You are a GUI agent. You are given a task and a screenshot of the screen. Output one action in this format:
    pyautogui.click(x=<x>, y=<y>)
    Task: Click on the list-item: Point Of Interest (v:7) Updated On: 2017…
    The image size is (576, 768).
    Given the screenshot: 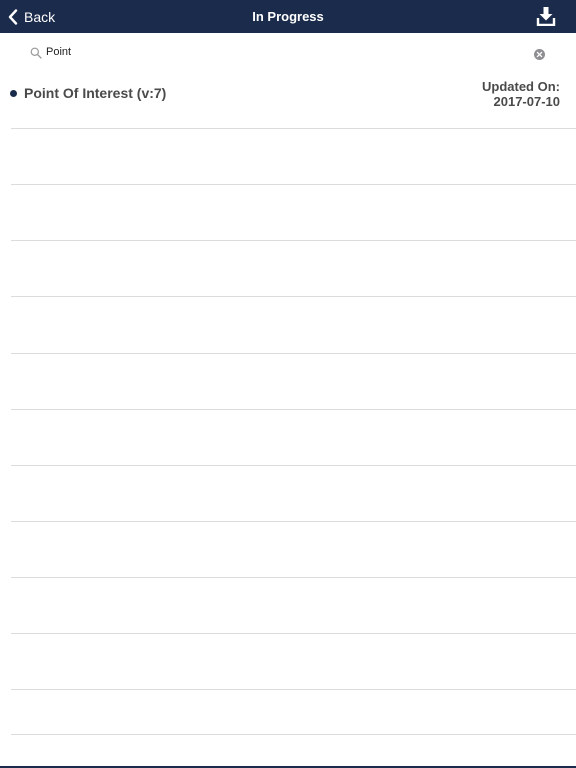 What is the action you would take?
    pyautogui.click(x=288, y=99)
    